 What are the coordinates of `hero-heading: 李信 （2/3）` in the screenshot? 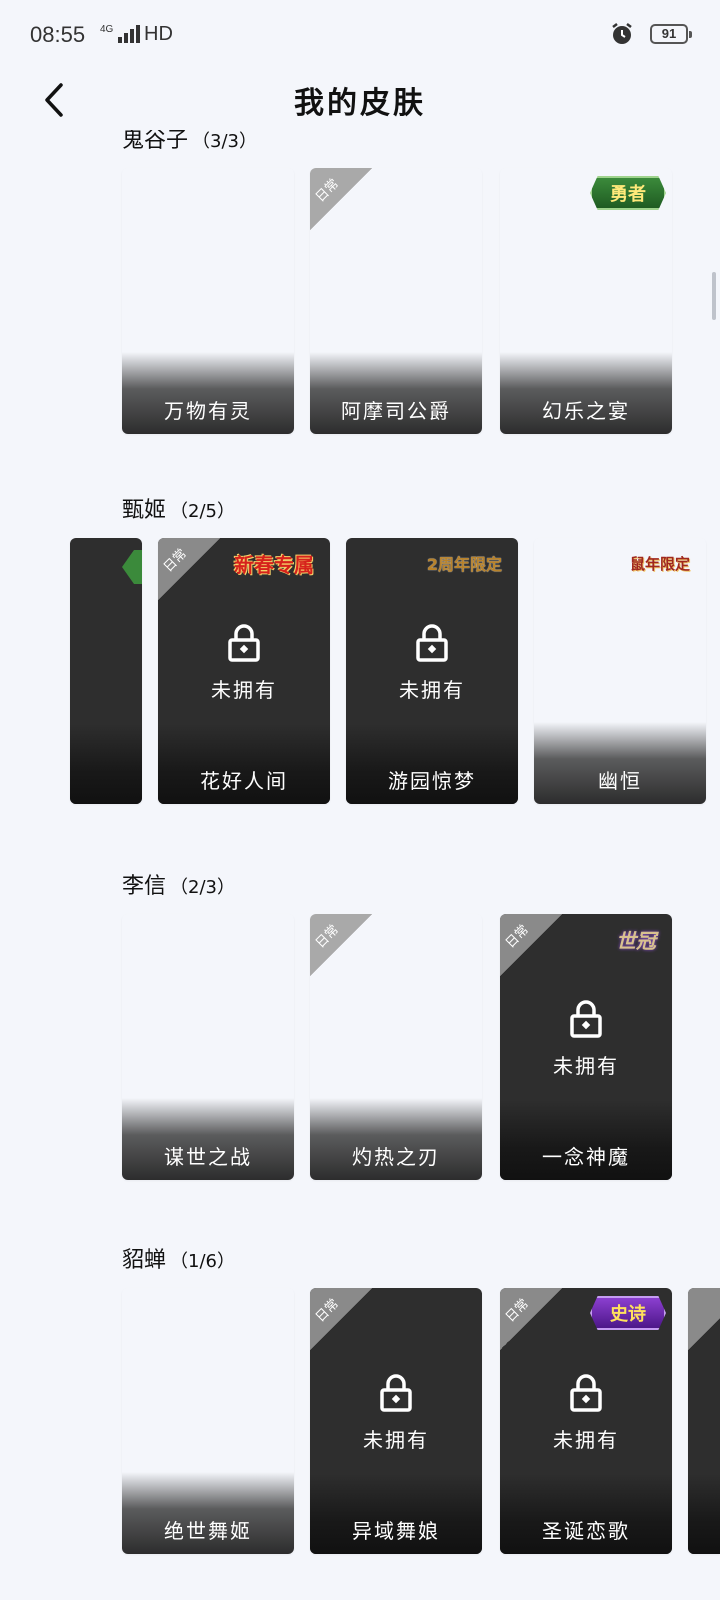 It's located at (178, 884).